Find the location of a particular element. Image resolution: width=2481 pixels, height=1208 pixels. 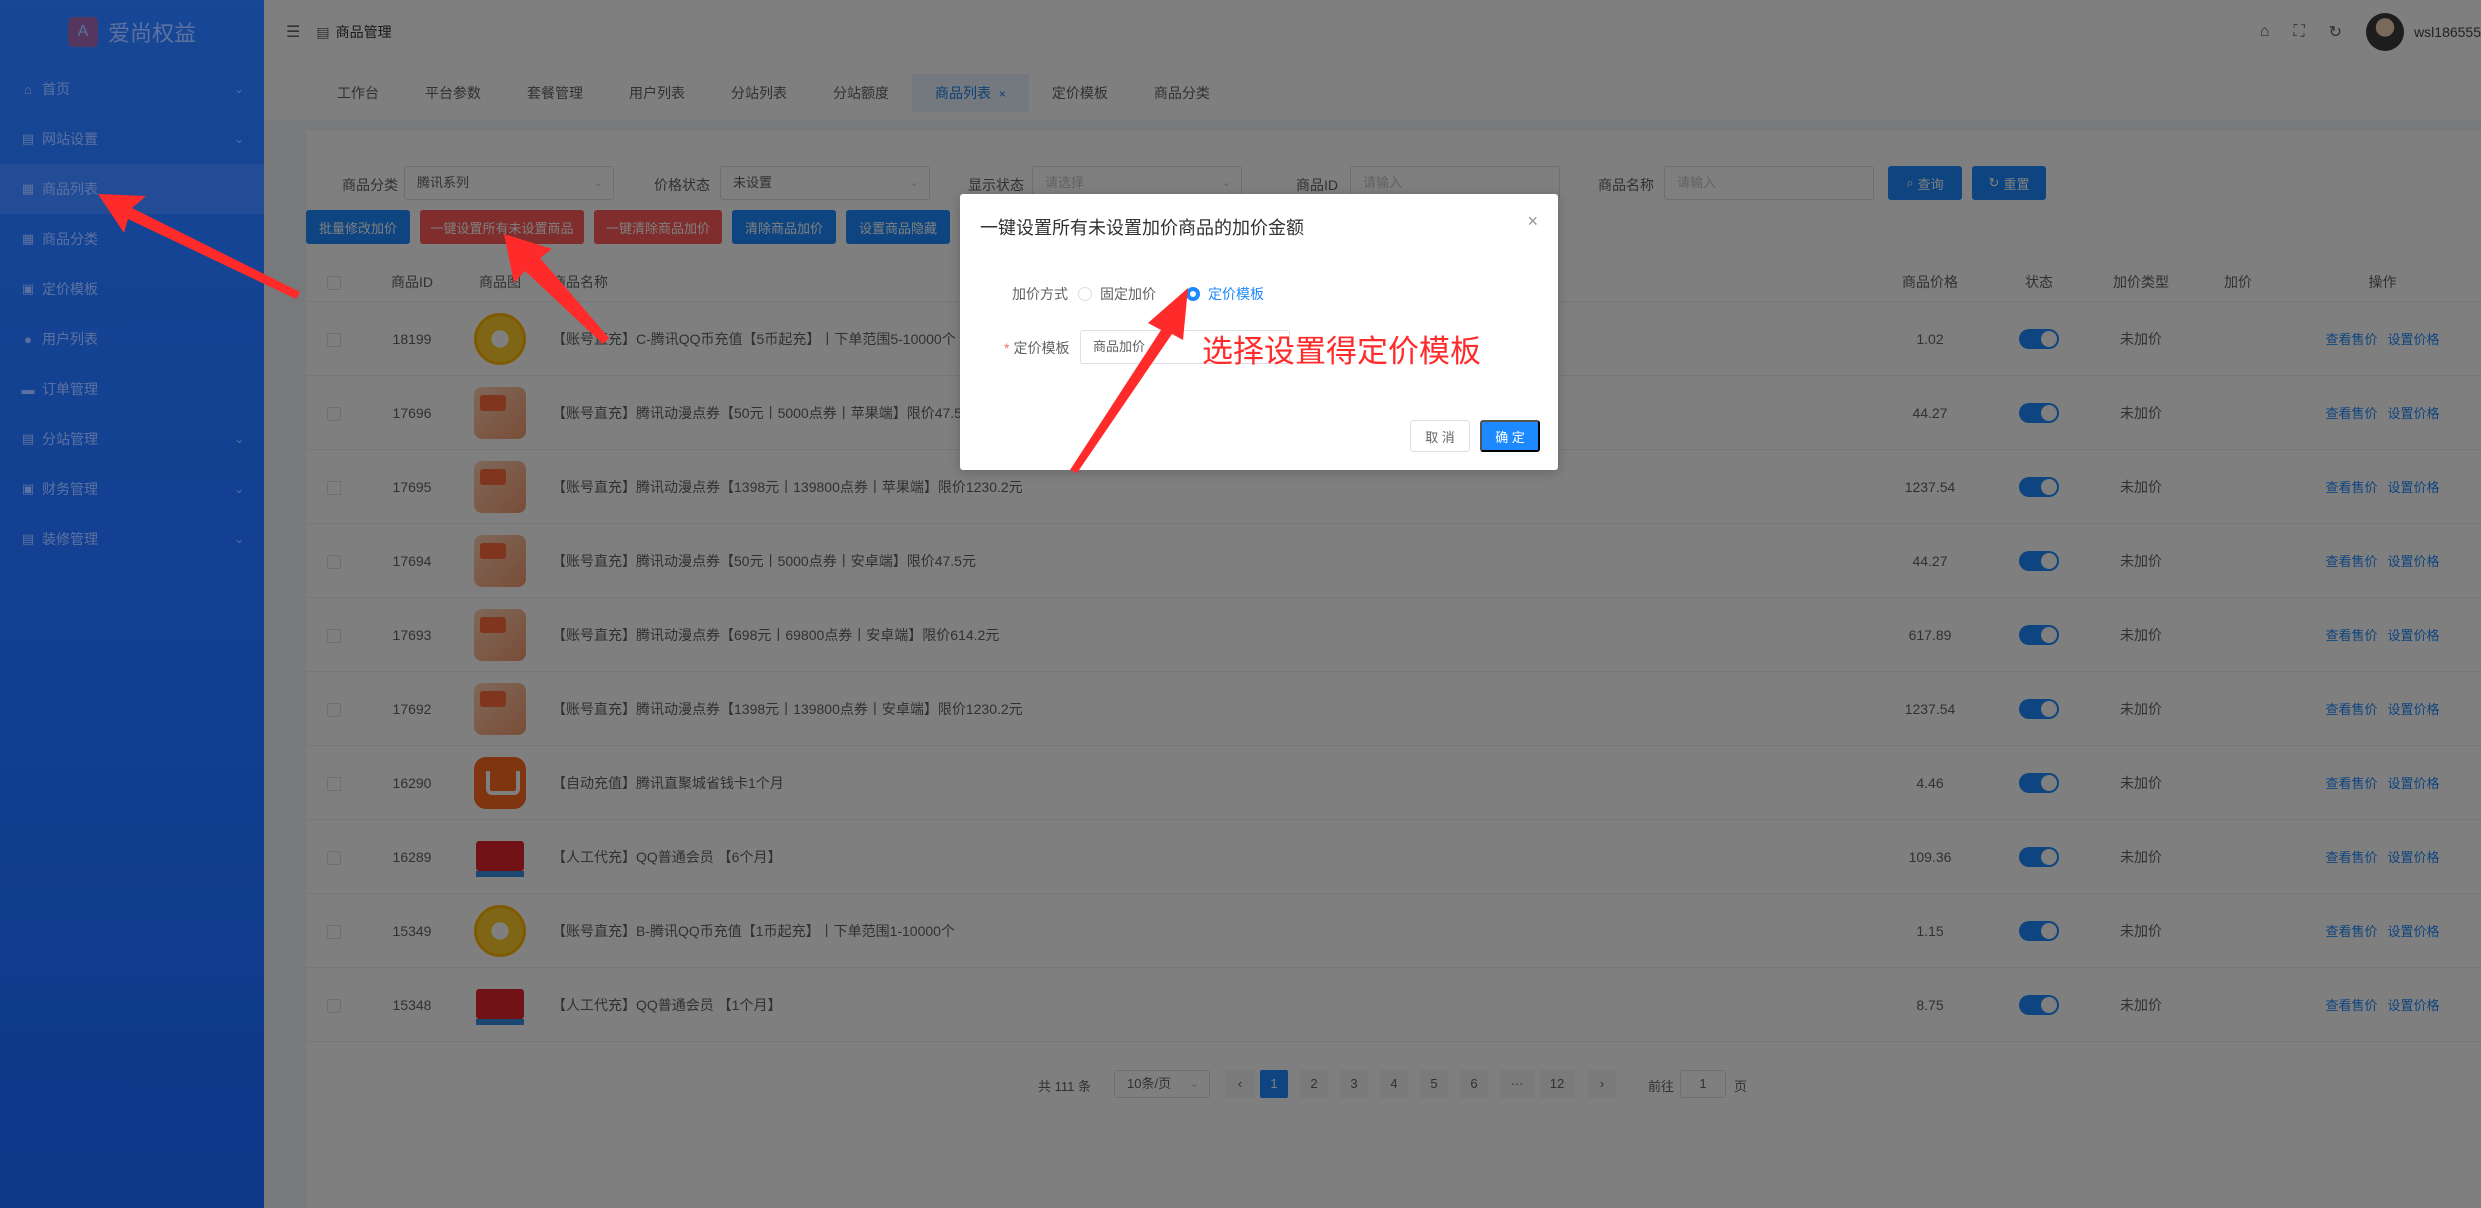

annotation-text: 选择设置得定价模板 is located at coordinates (1341, 351).